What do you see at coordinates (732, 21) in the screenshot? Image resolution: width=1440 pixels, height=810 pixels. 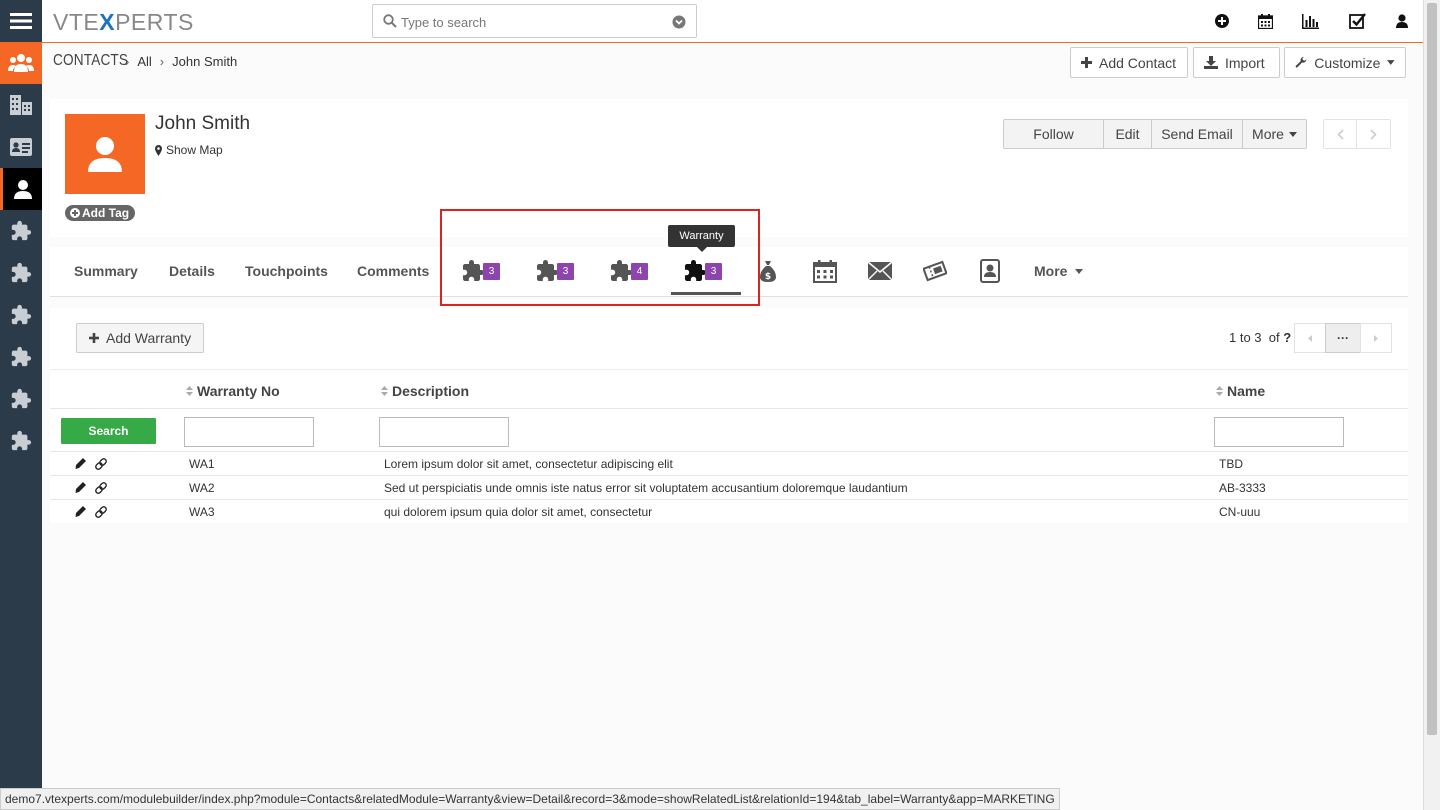 I see `top-bar: VTEXPERTS` at bounding box center [732, 21].